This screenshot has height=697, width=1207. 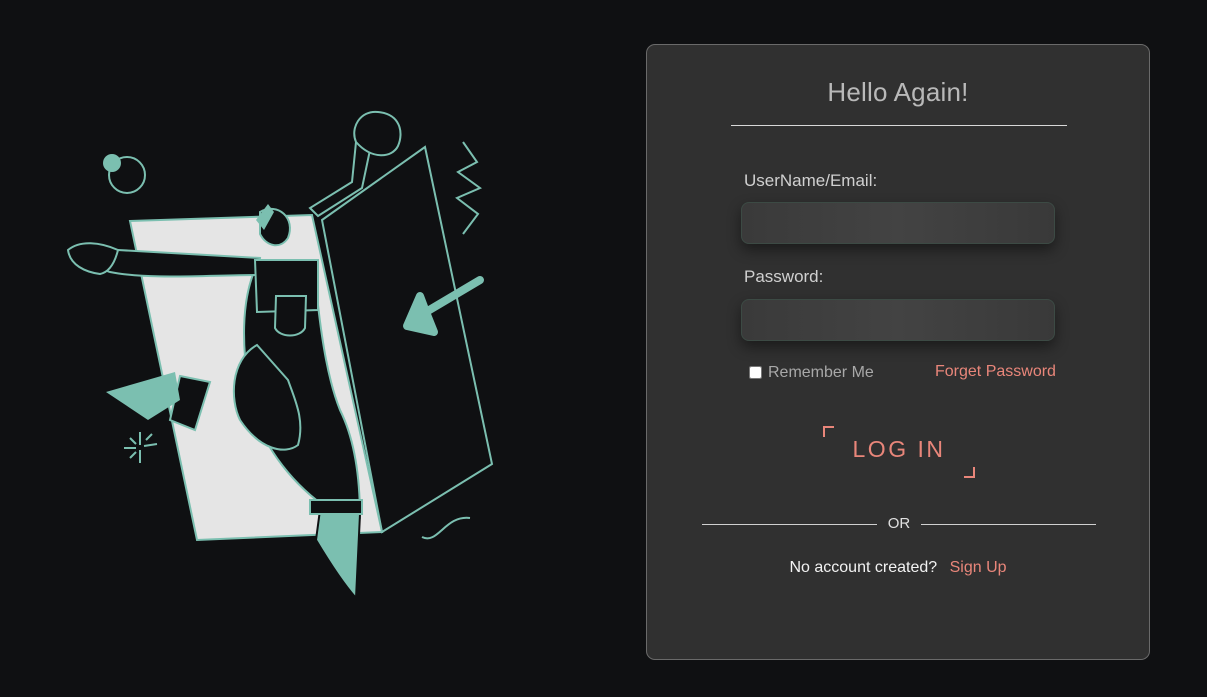 I want to click on bracket-corner-bottom-right, so click(x=969, y=472).